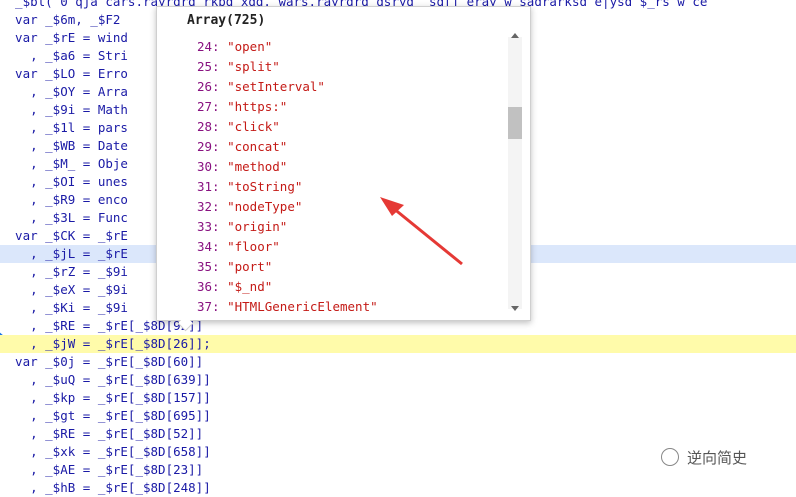  I want to click on array-entry: 27: "https:", so click(242, 107).